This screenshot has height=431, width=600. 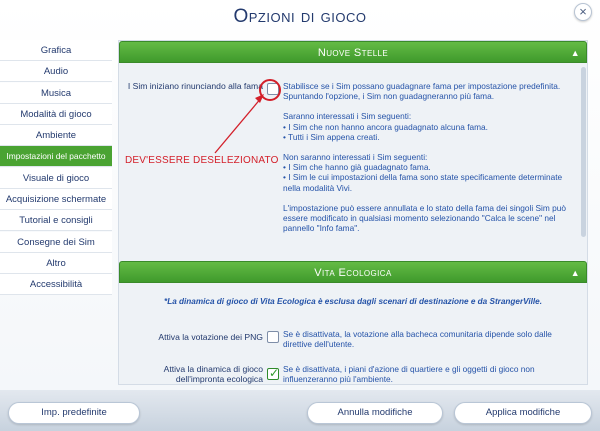 What do you see at coordinates (523, 413) in the screenshot?
I see `apply-changes-button: Applica modifiche` at bounding box center [523, 413].